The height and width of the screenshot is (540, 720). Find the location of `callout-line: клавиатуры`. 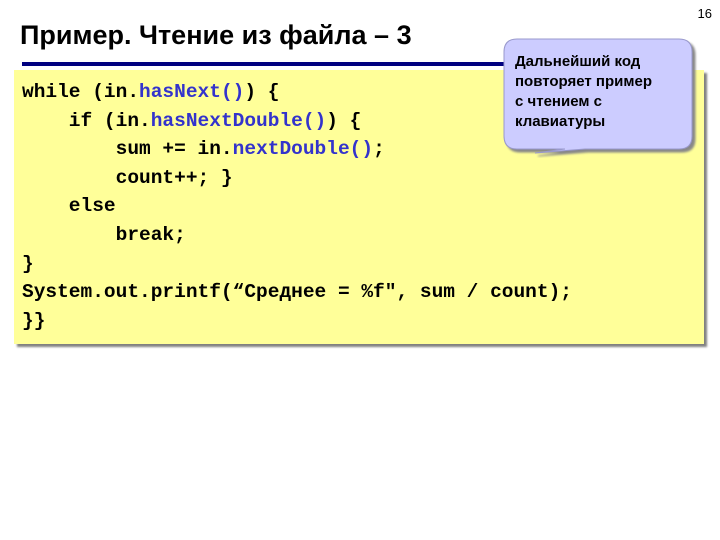

callout-line: клавиатуры is located at coordinates (560, 121).